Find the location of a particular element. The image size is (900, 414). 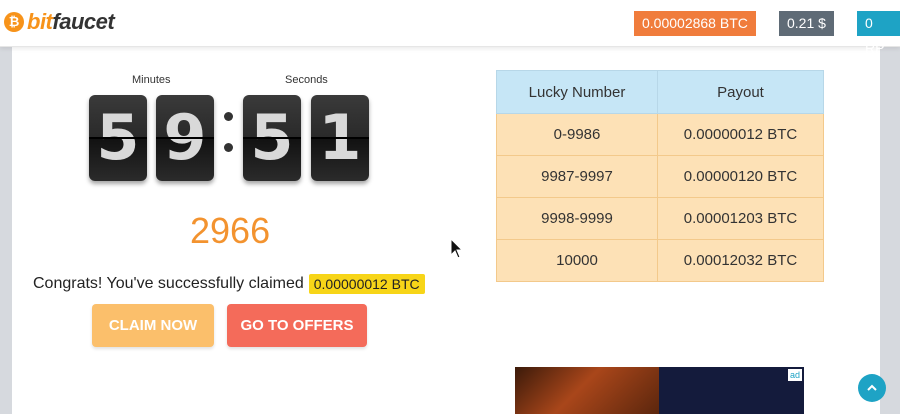

lucky-number-range: 10000 is located at coordinates (577, 260).